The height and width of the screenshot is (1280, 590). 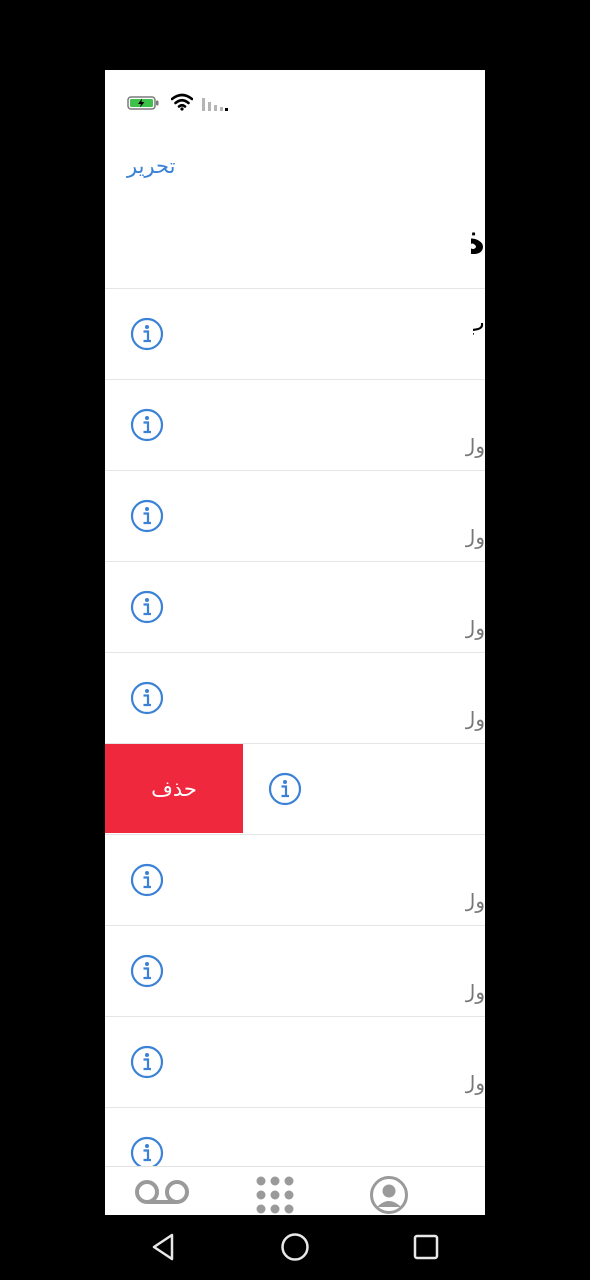 I want to click on status-bar, so click(x=295, y=103).